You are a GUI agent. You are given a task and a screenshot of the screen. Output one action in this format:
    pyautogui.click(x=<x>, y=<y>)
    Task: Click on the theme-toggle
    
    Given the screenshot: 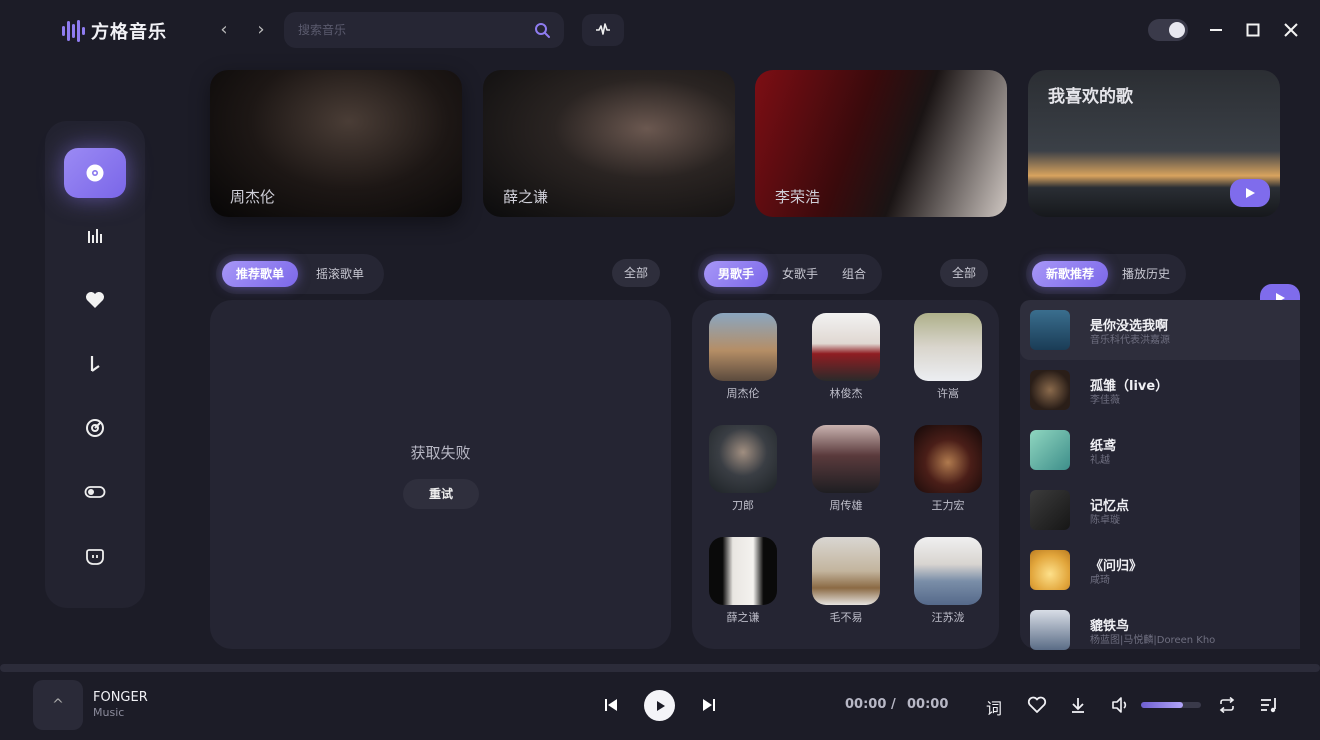 What is the action you would take?
    pyautogui.click(x=1168, y=30)
    